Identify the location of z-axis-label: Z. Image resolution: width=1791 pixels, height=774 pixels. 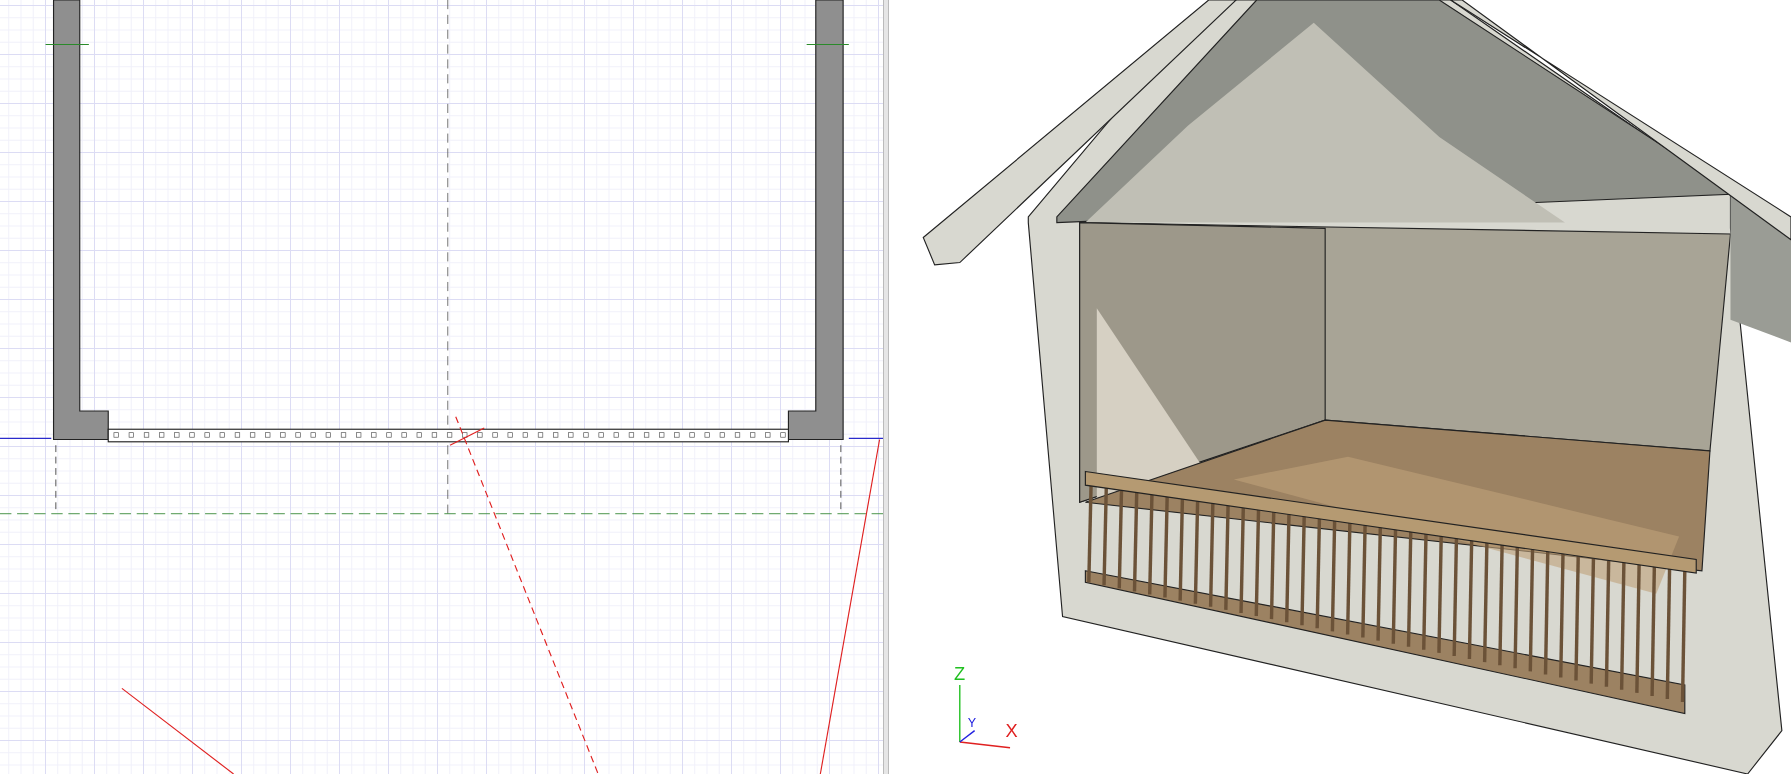
(960, 674).